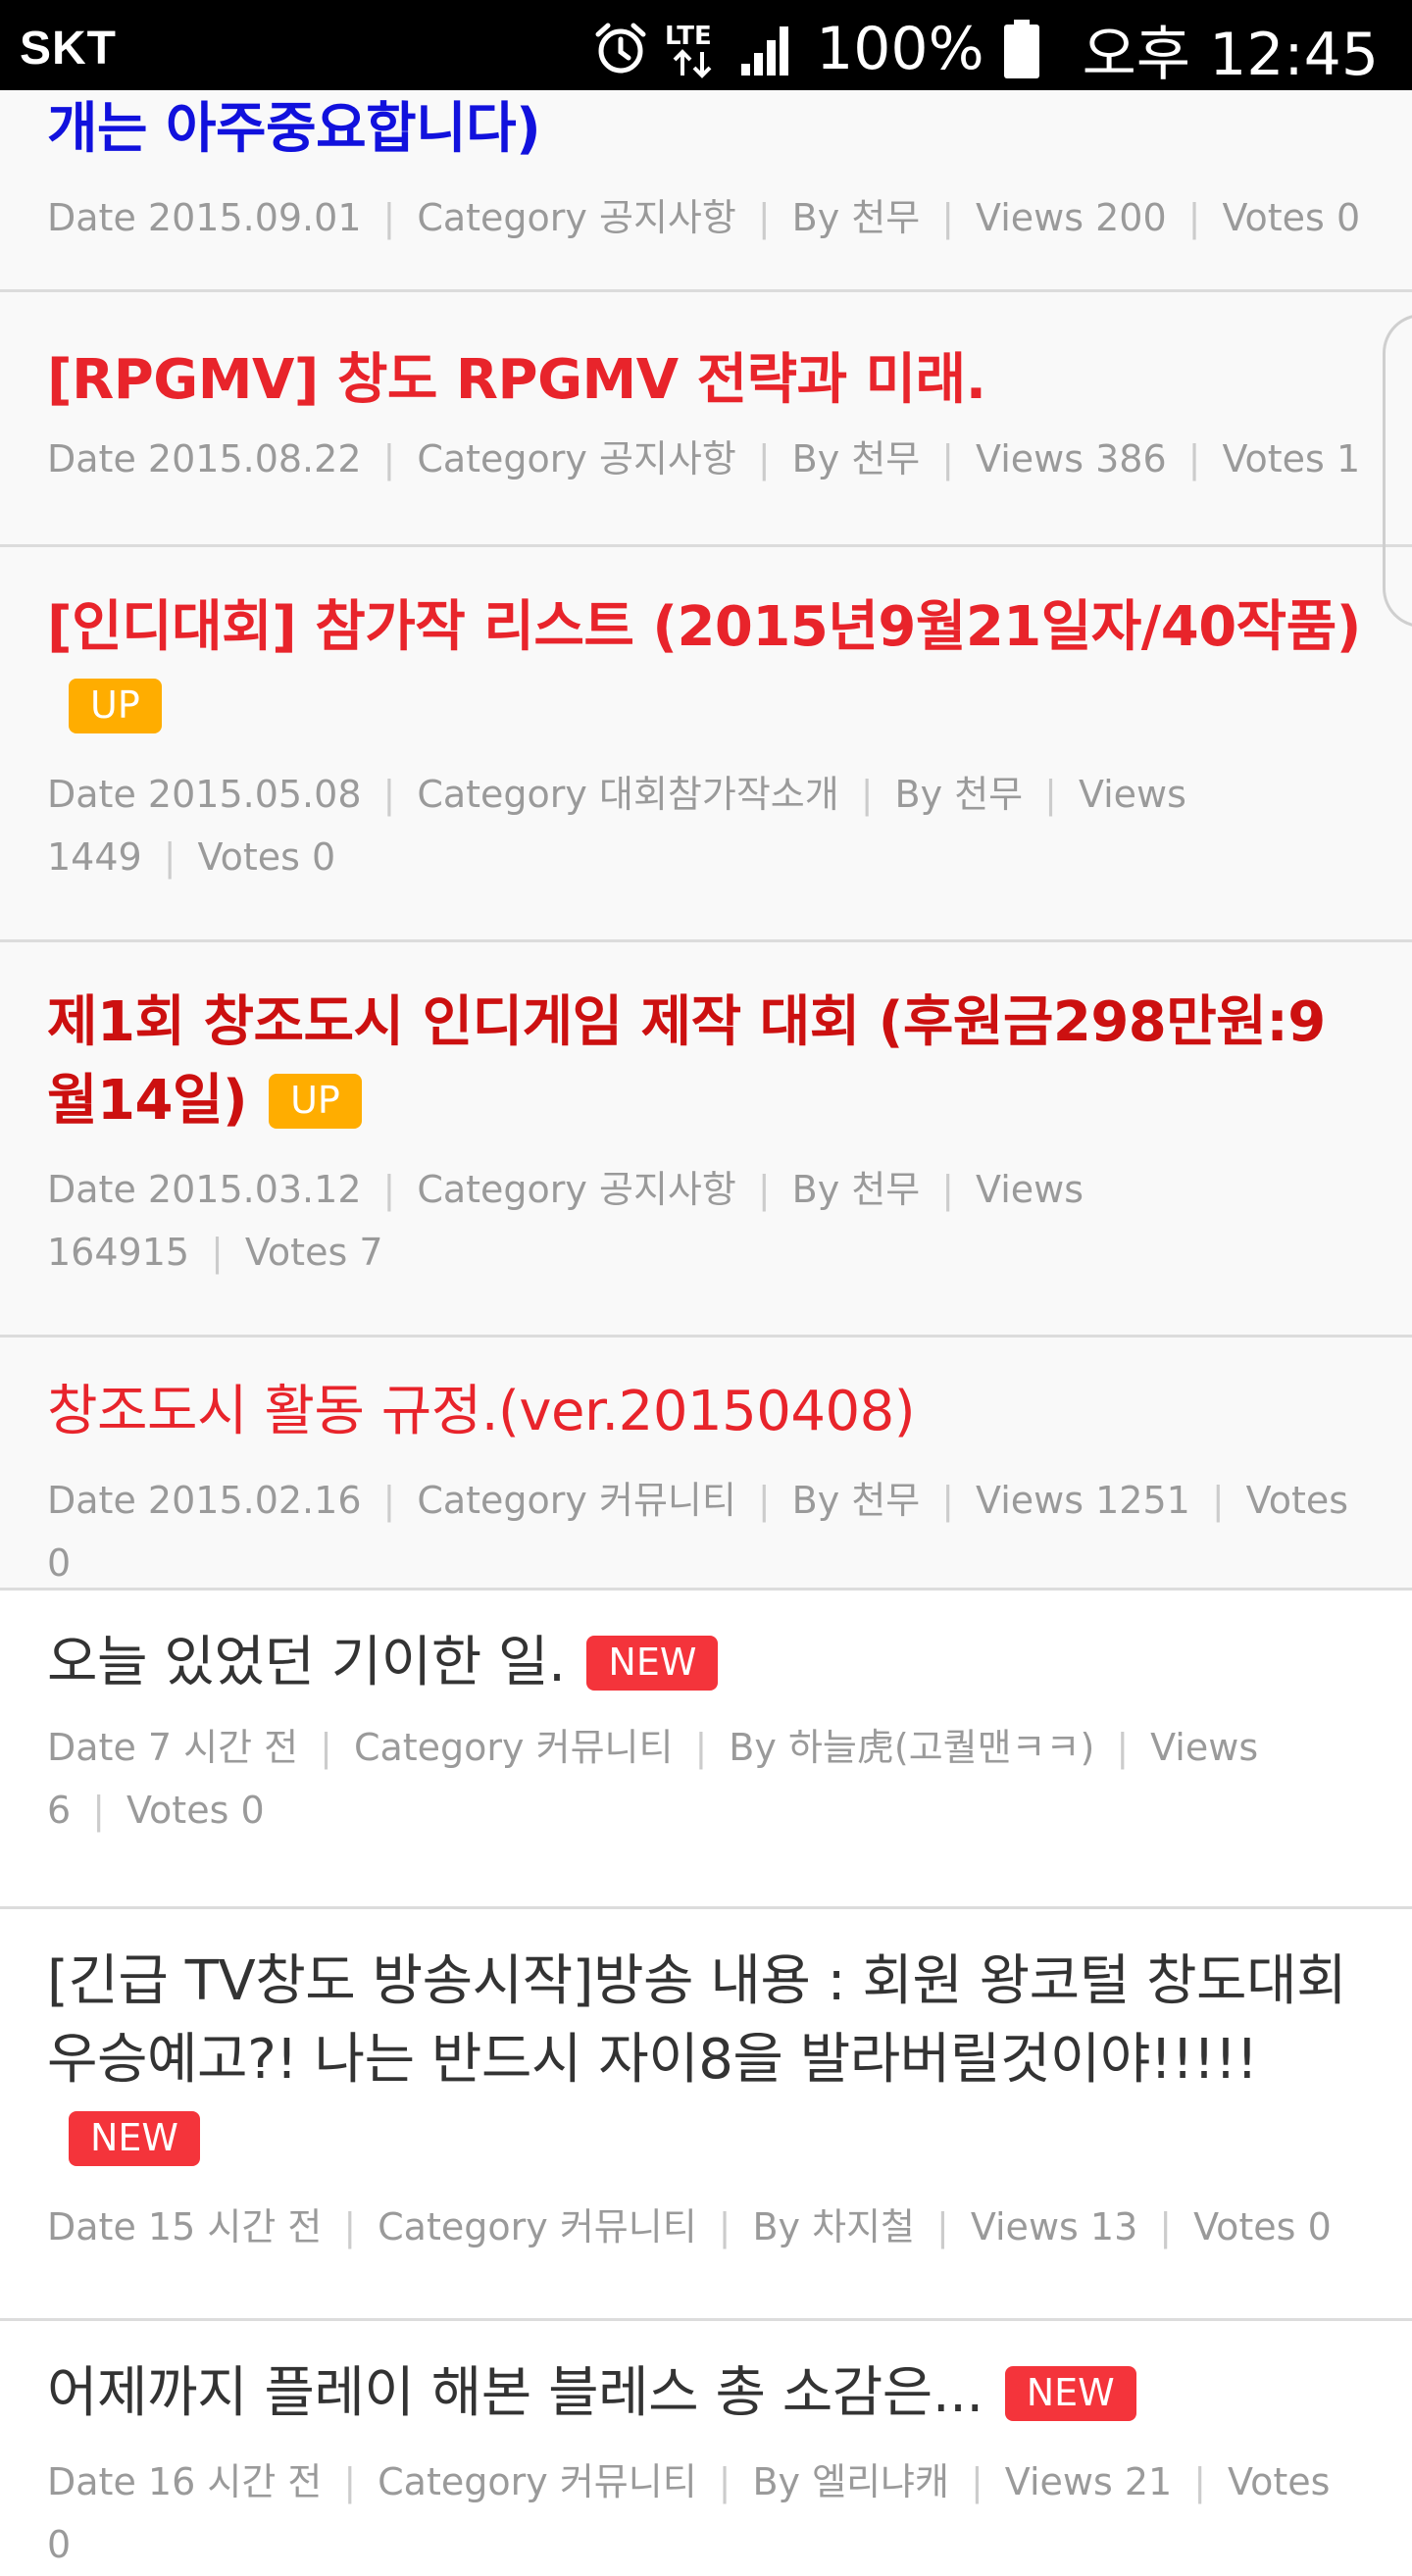 The image size is (1412, 2576). I want to click on meta-category: 대회참가작소개, so click(719, 794).